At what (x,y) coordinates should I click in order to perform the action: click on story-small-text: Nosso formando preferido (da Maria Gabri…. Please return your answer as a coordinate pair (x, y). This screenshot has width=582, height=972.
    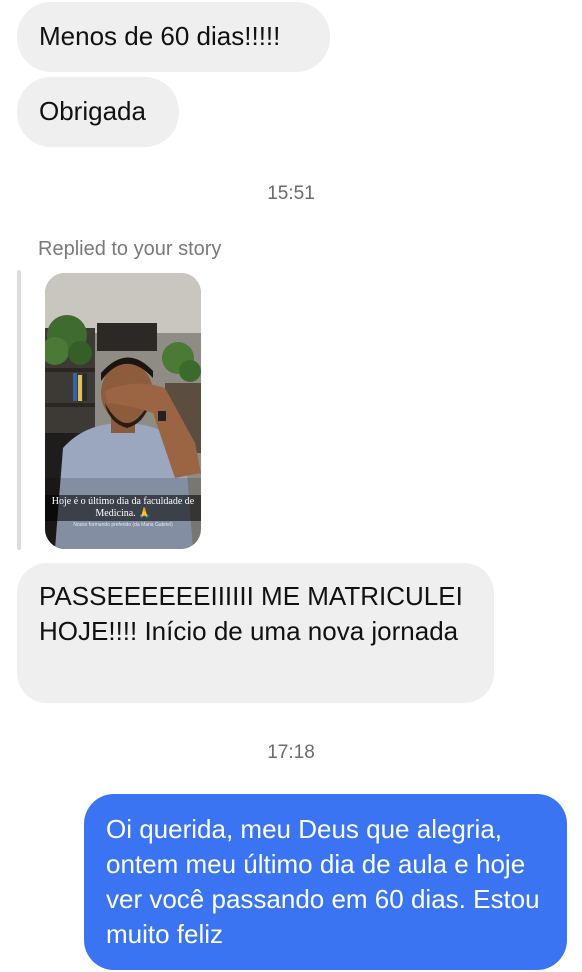
    Looking at the image, I should click on (123, 525).